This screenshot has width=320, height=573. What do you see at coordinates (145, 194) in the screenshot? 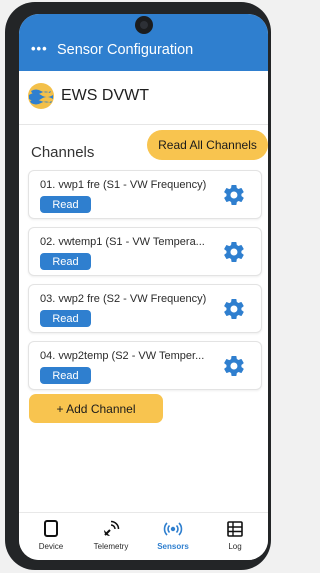
I see `channel-card: 01. vwp1 fre (S1 - VW Frequency) Read` at bounding box center [145, 194].